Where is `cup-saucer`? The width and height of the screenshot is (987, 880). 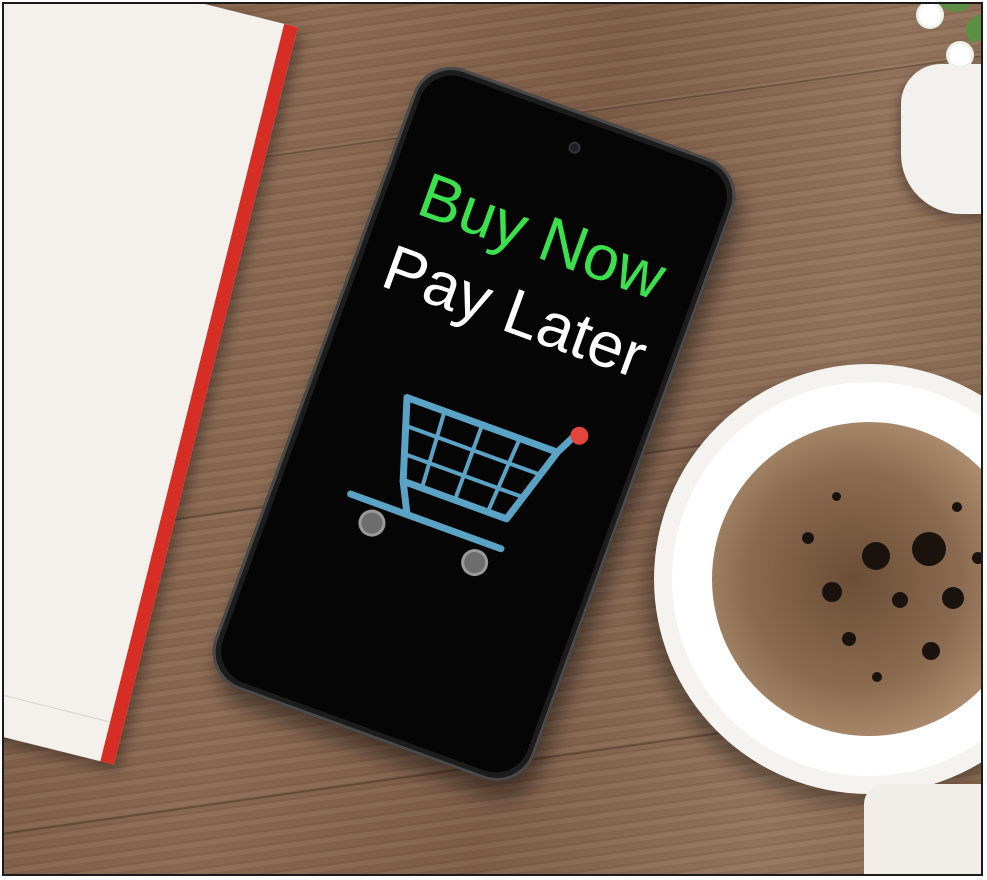 cup-saucer is located at coordinates (922, 829).